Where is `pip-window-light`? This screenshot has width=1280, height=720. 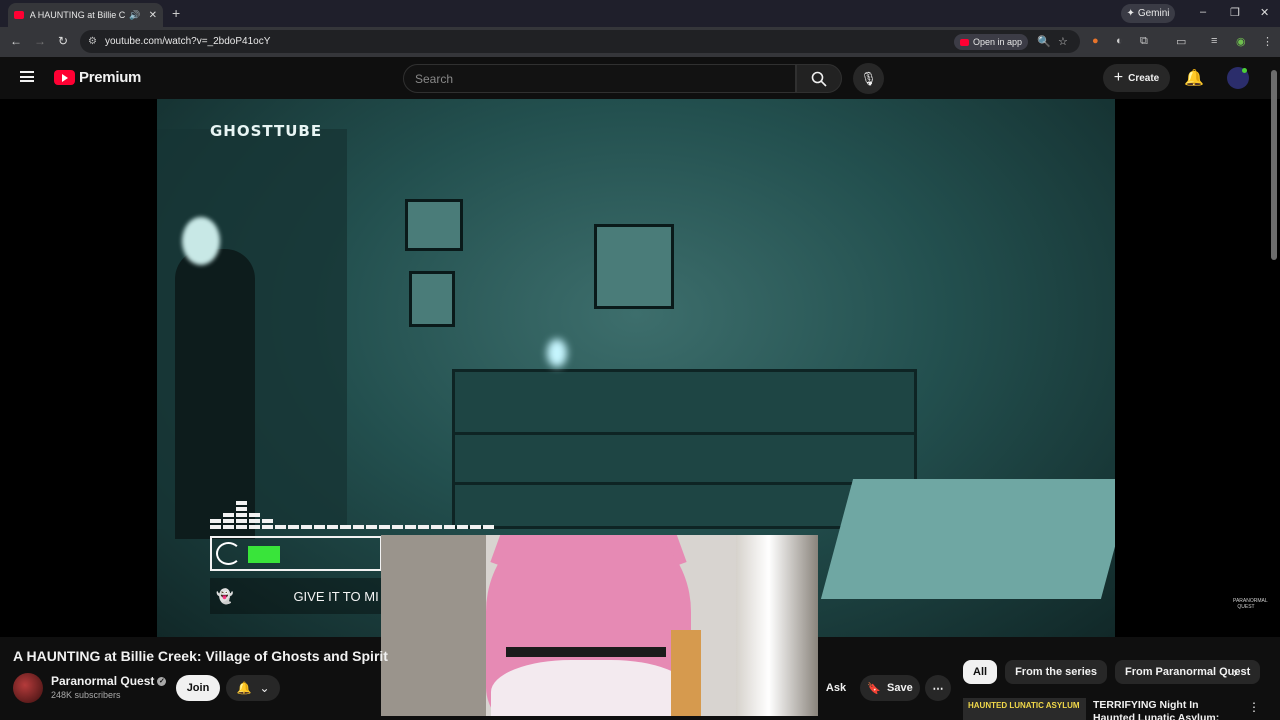 pip-window-light is located at coordinates (777, 625).